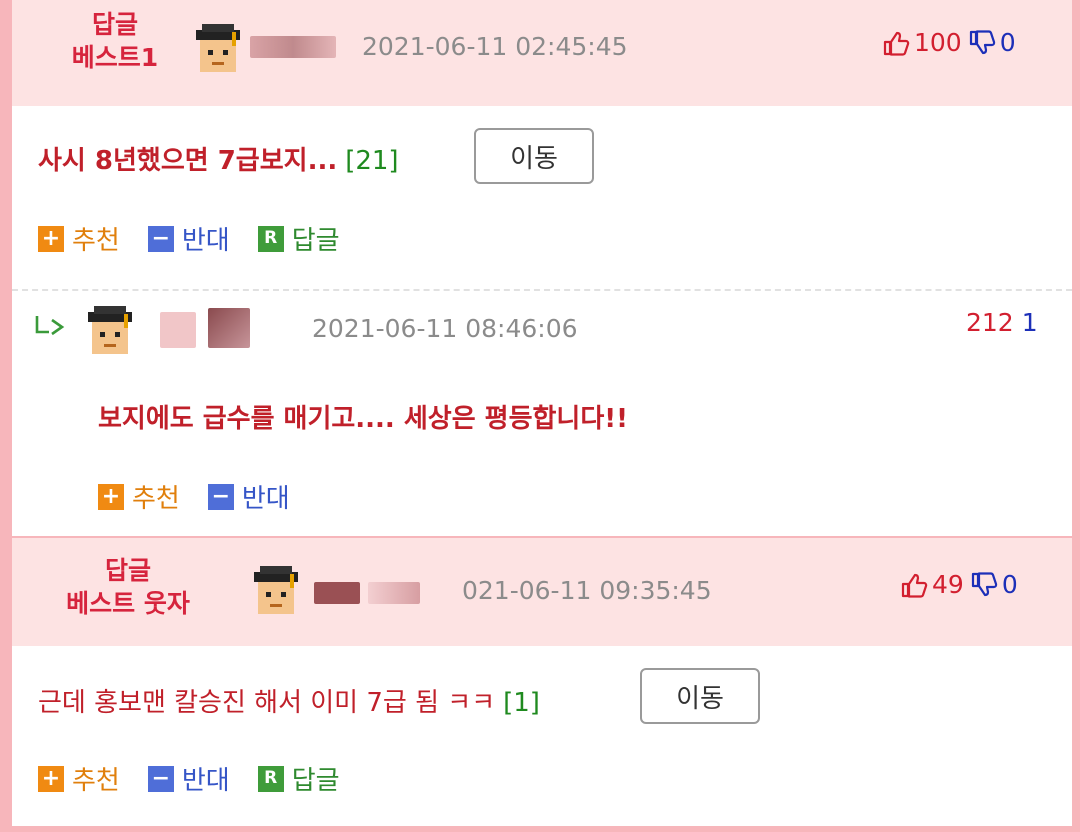  I want to click on action-bar: + 추천 − 반대, so click(208, 496).